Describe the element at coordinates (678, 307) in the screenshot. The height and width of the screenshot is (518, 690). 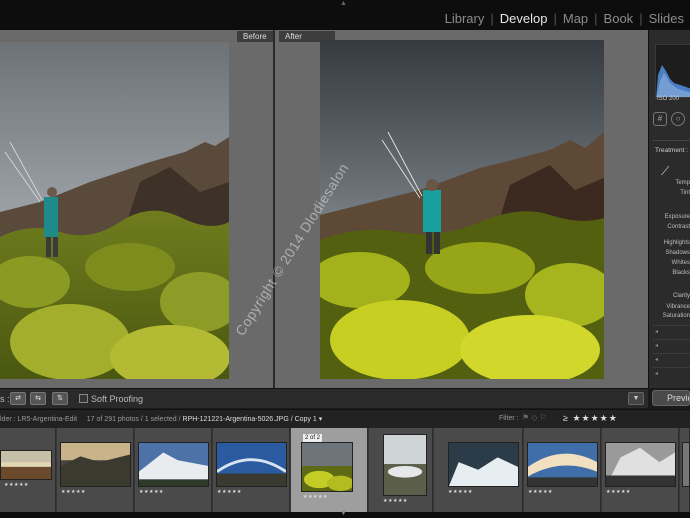
I see `vibrance-label: Vibrance` at that location.